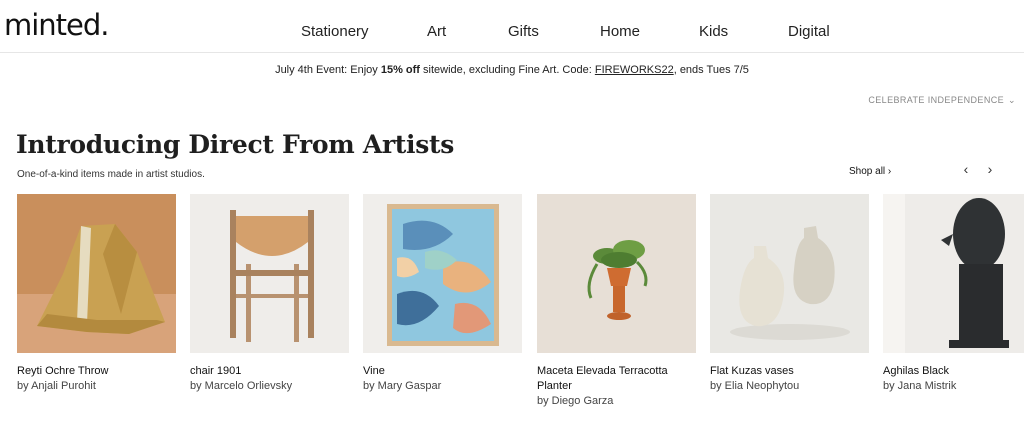 This screenshot has height=438, width=1024. Describe the element at coordinates (442, 273) in the screenshot. I see `product-image-vine-painting` at that location.